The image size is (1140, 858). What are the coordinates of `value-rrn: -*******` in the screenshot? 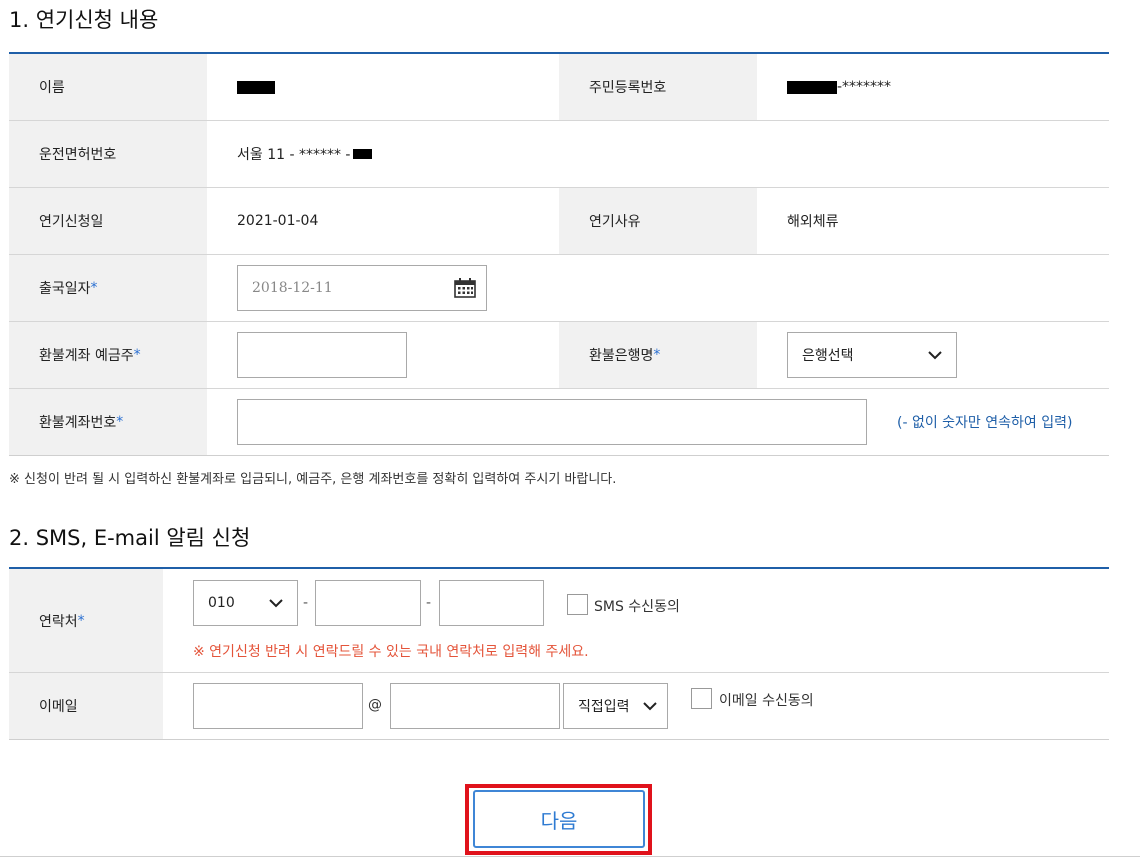 It's located at (933, 87).